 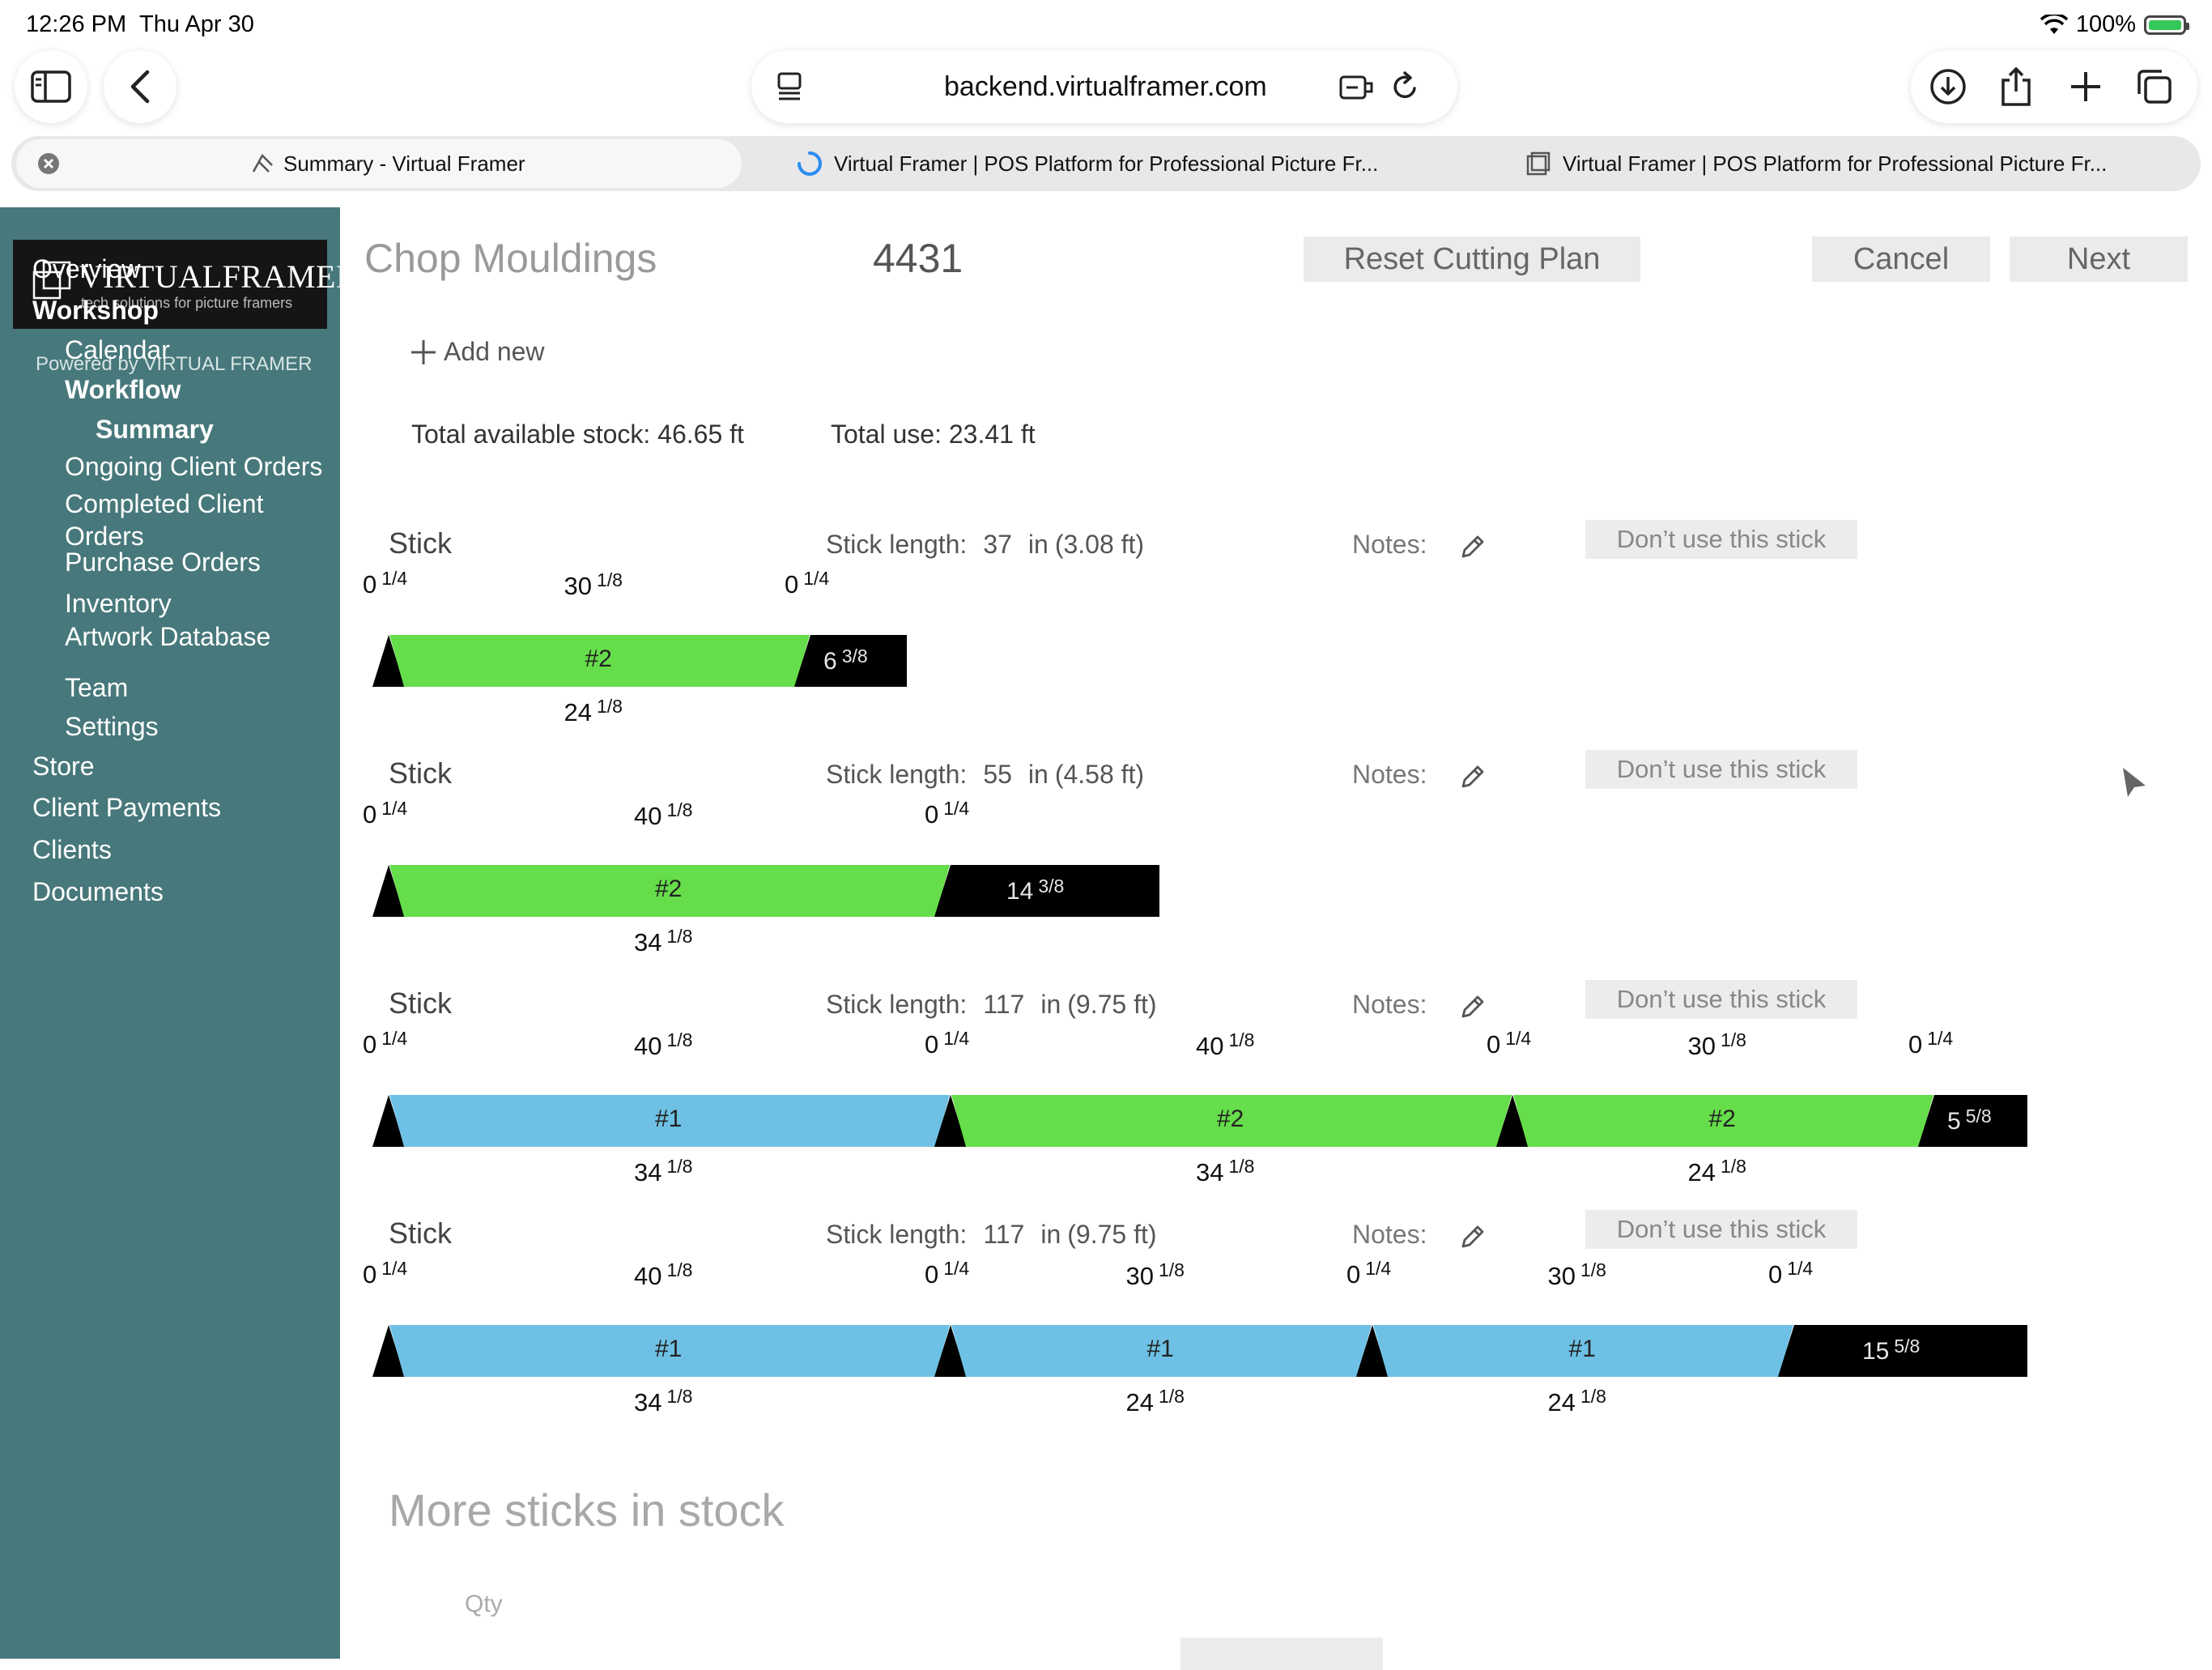 I want to click on download-icon, so click(x=1948, y=86).